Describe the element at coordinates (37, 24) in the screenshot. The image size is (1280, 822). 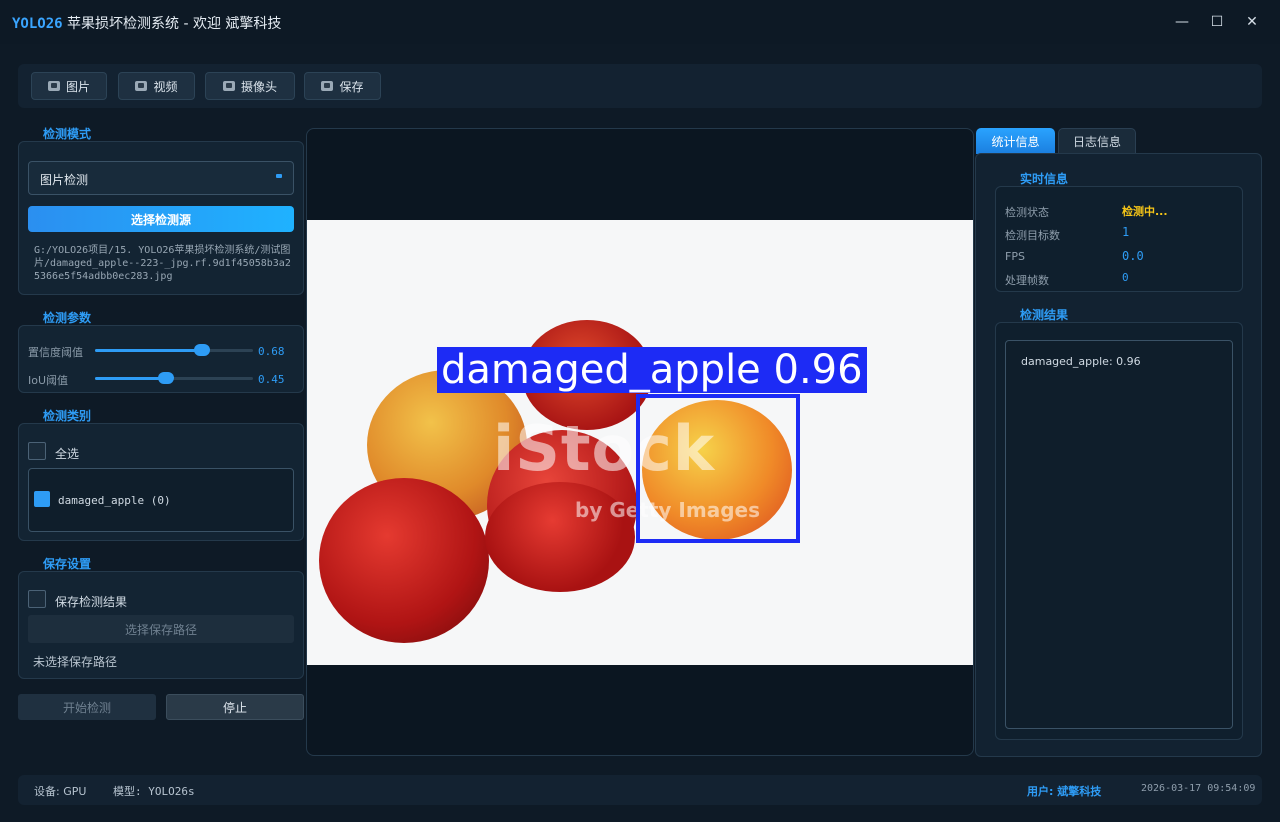
I see `brand-name: YOLO26` at that location.